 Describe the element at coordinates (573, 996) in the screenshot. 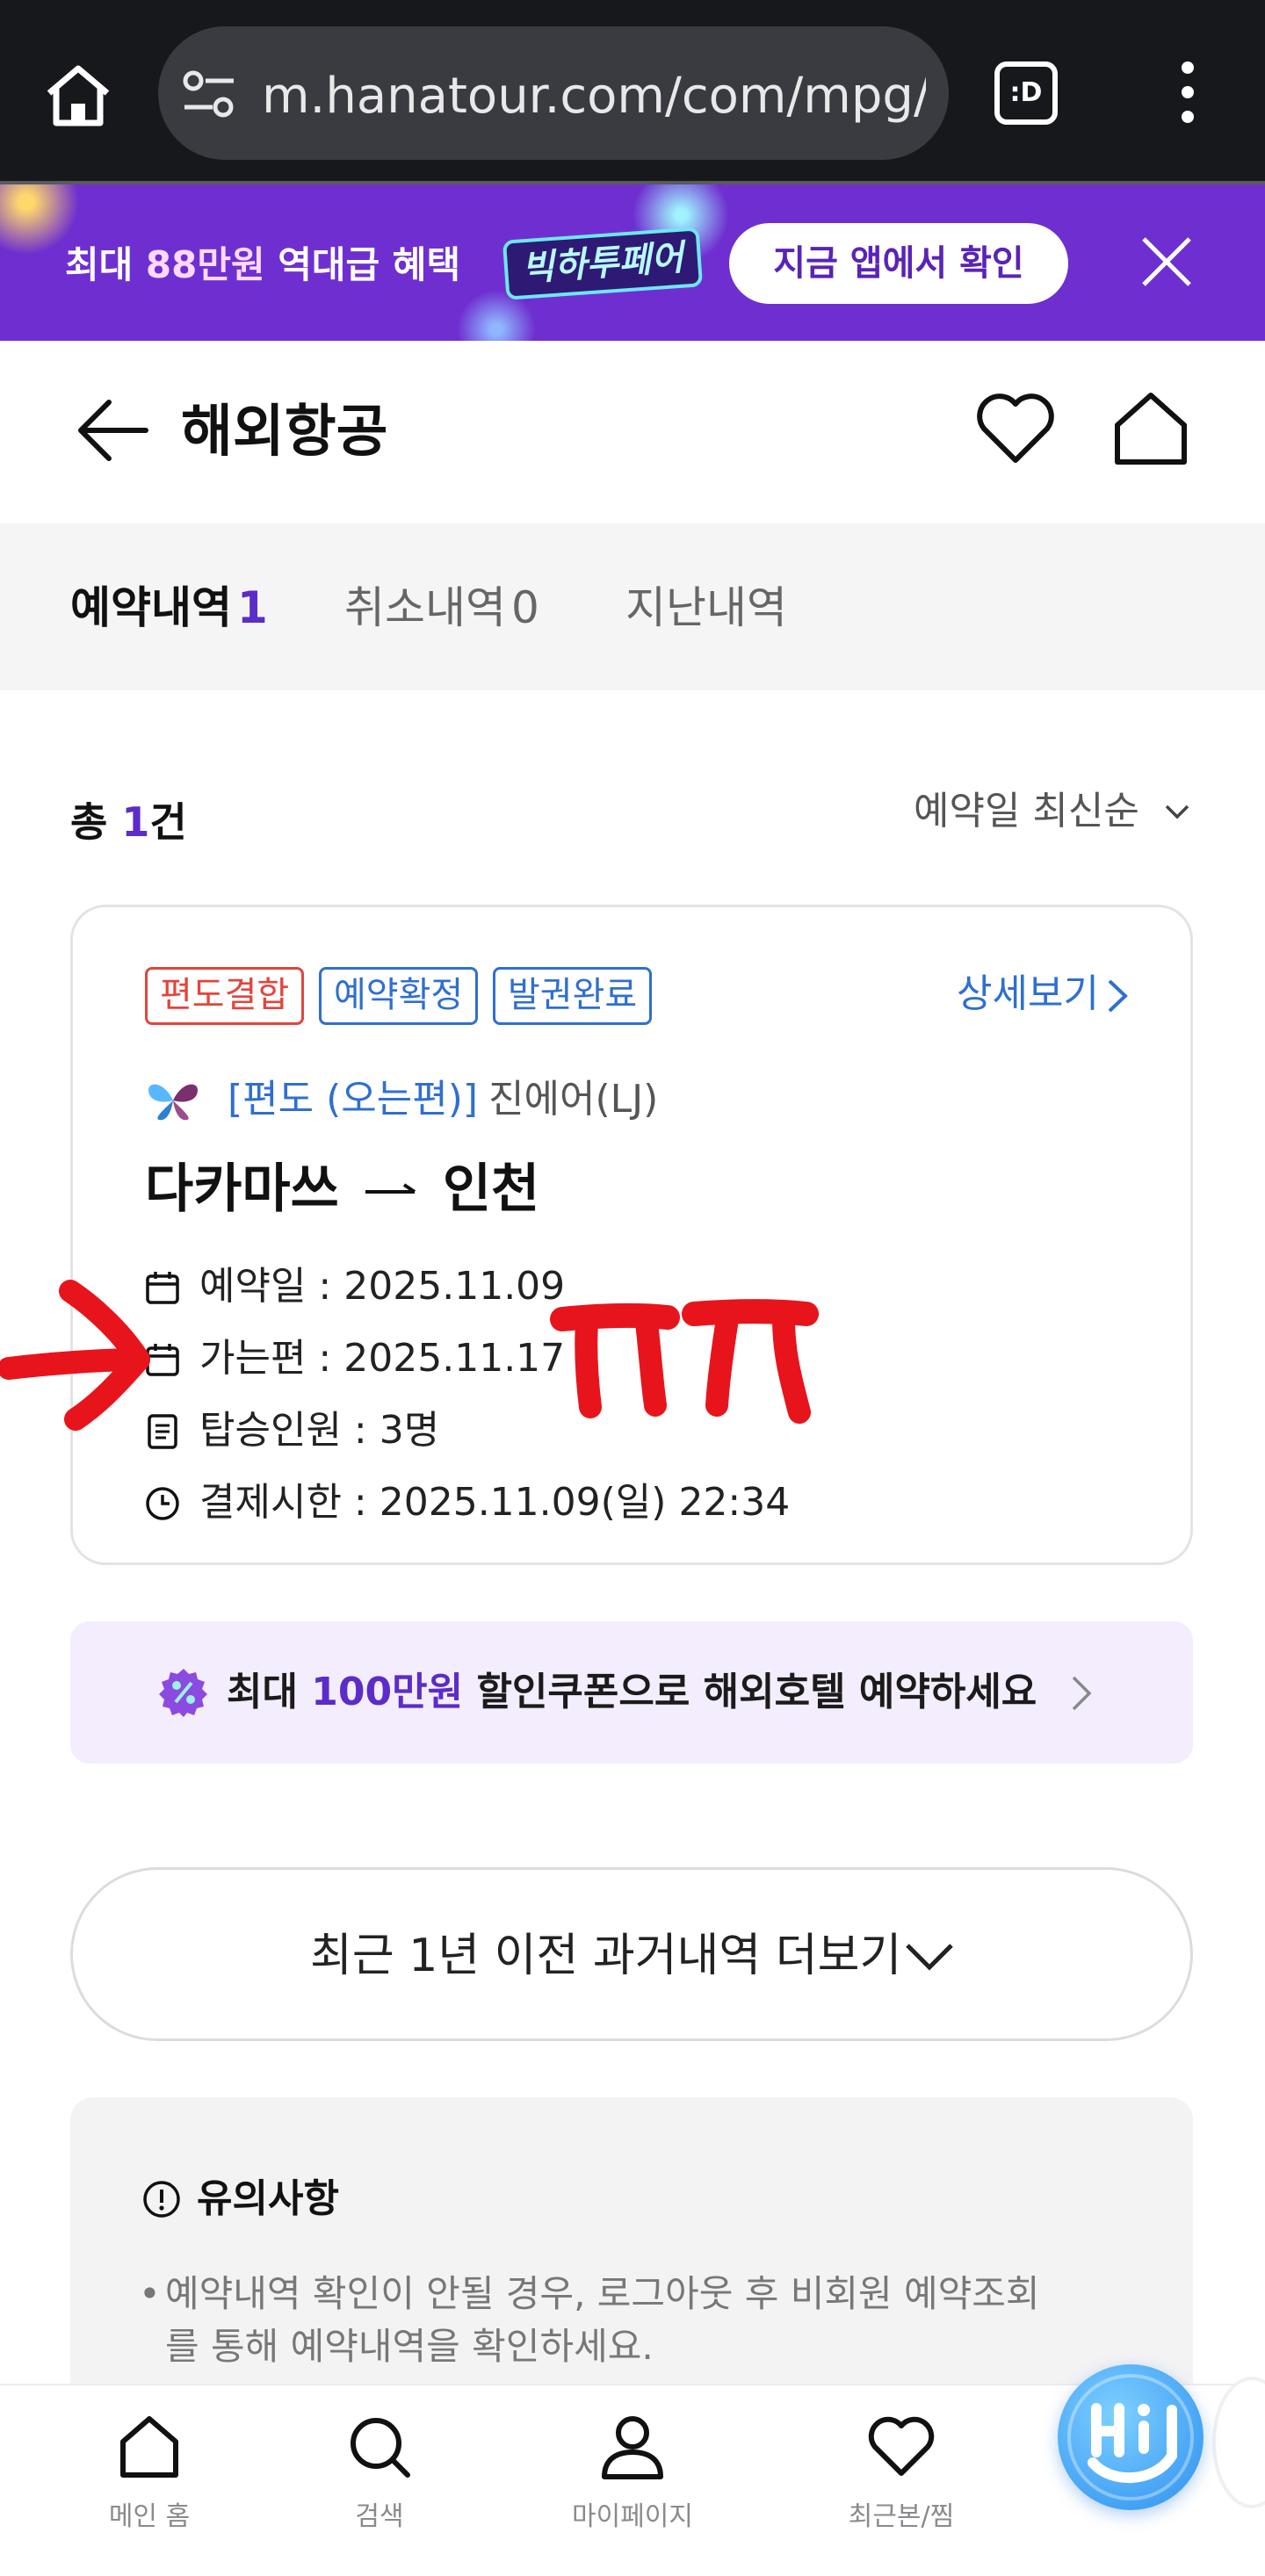

I see `status-badge: 발권완료` at that location.